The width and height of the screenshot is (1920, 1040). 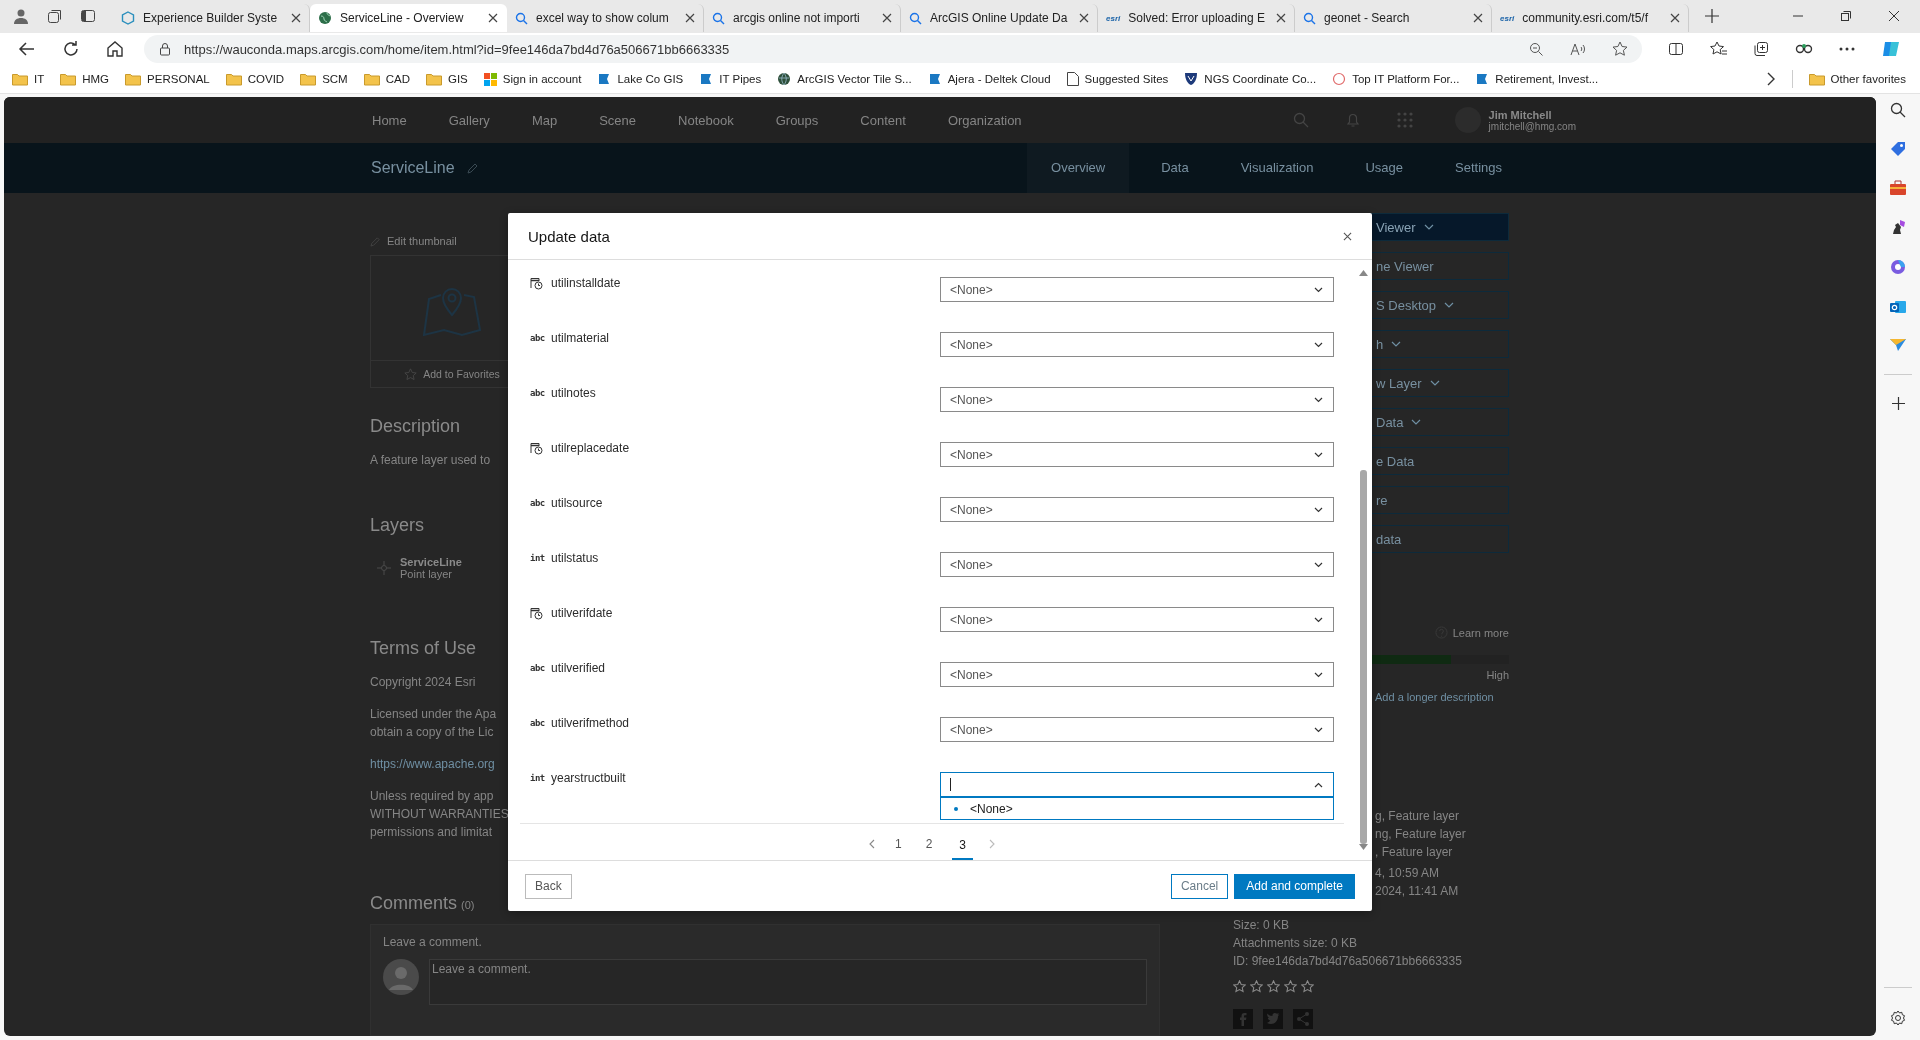 What do you see at coordinates (605, 18) in the screenshot?
I see `browser-tab: excel way to show colum` at bounding box center [605, 18].